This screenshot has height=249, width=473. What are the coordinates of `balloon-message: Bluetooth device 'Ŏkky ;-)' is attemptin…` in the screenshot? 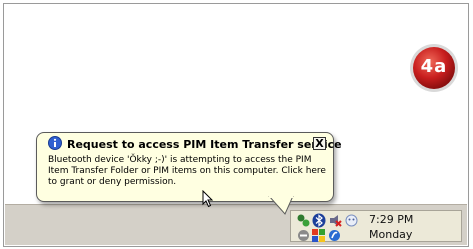 It's located at (187, 171).